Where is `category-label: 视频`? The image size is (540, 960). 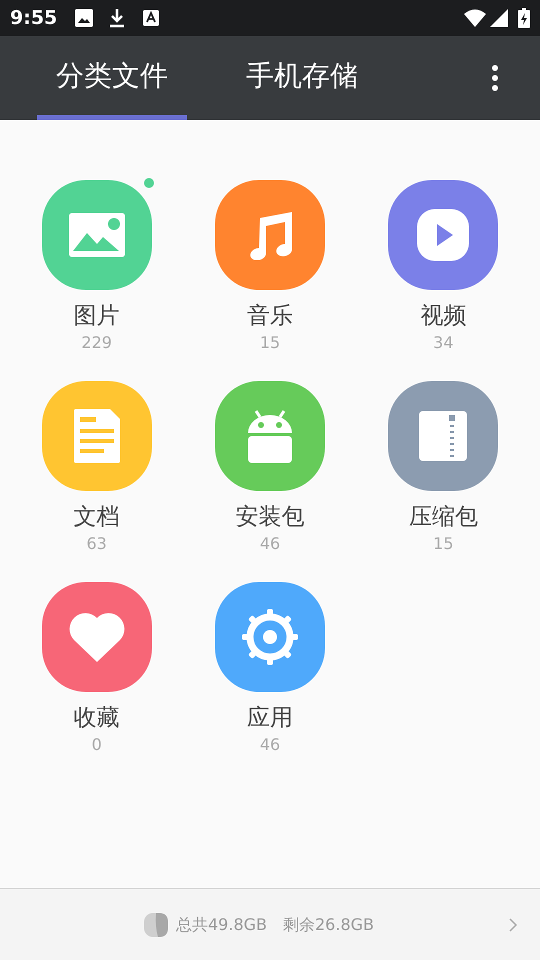
category-label: 视频 is located at coordinates (443, 316).